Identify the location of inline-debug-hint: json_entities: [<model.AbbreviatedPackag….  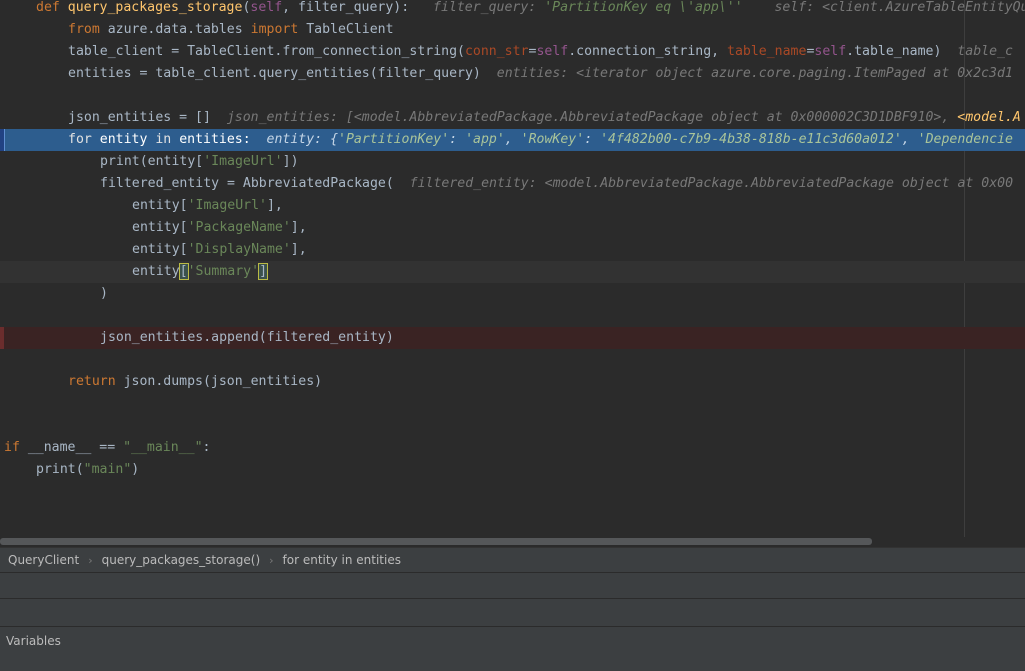
(624, 117).